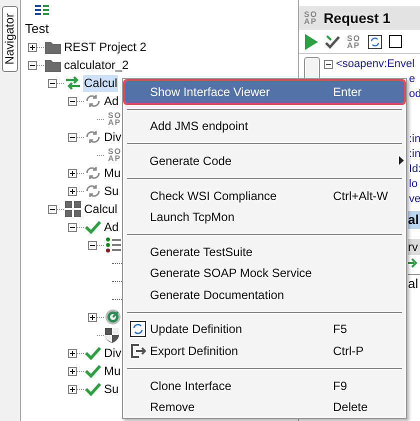 The width and height of the screenshot is (420, 421). Describe the element at coordinates (264, 161) in the screenshot. I see `menu-item: Generate Code` at that location.